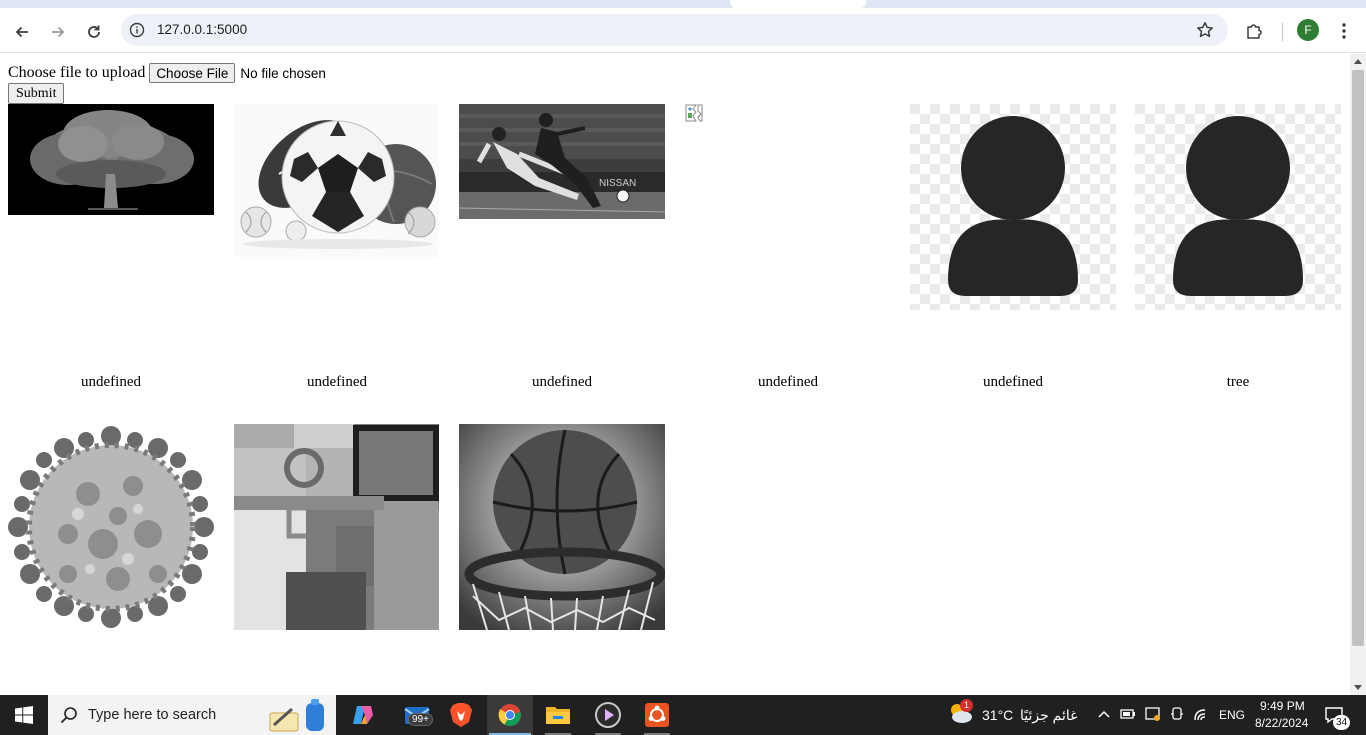  Describe the element at coordinates (1153, 714) in the screenshot. I see `security-icon` at that location.